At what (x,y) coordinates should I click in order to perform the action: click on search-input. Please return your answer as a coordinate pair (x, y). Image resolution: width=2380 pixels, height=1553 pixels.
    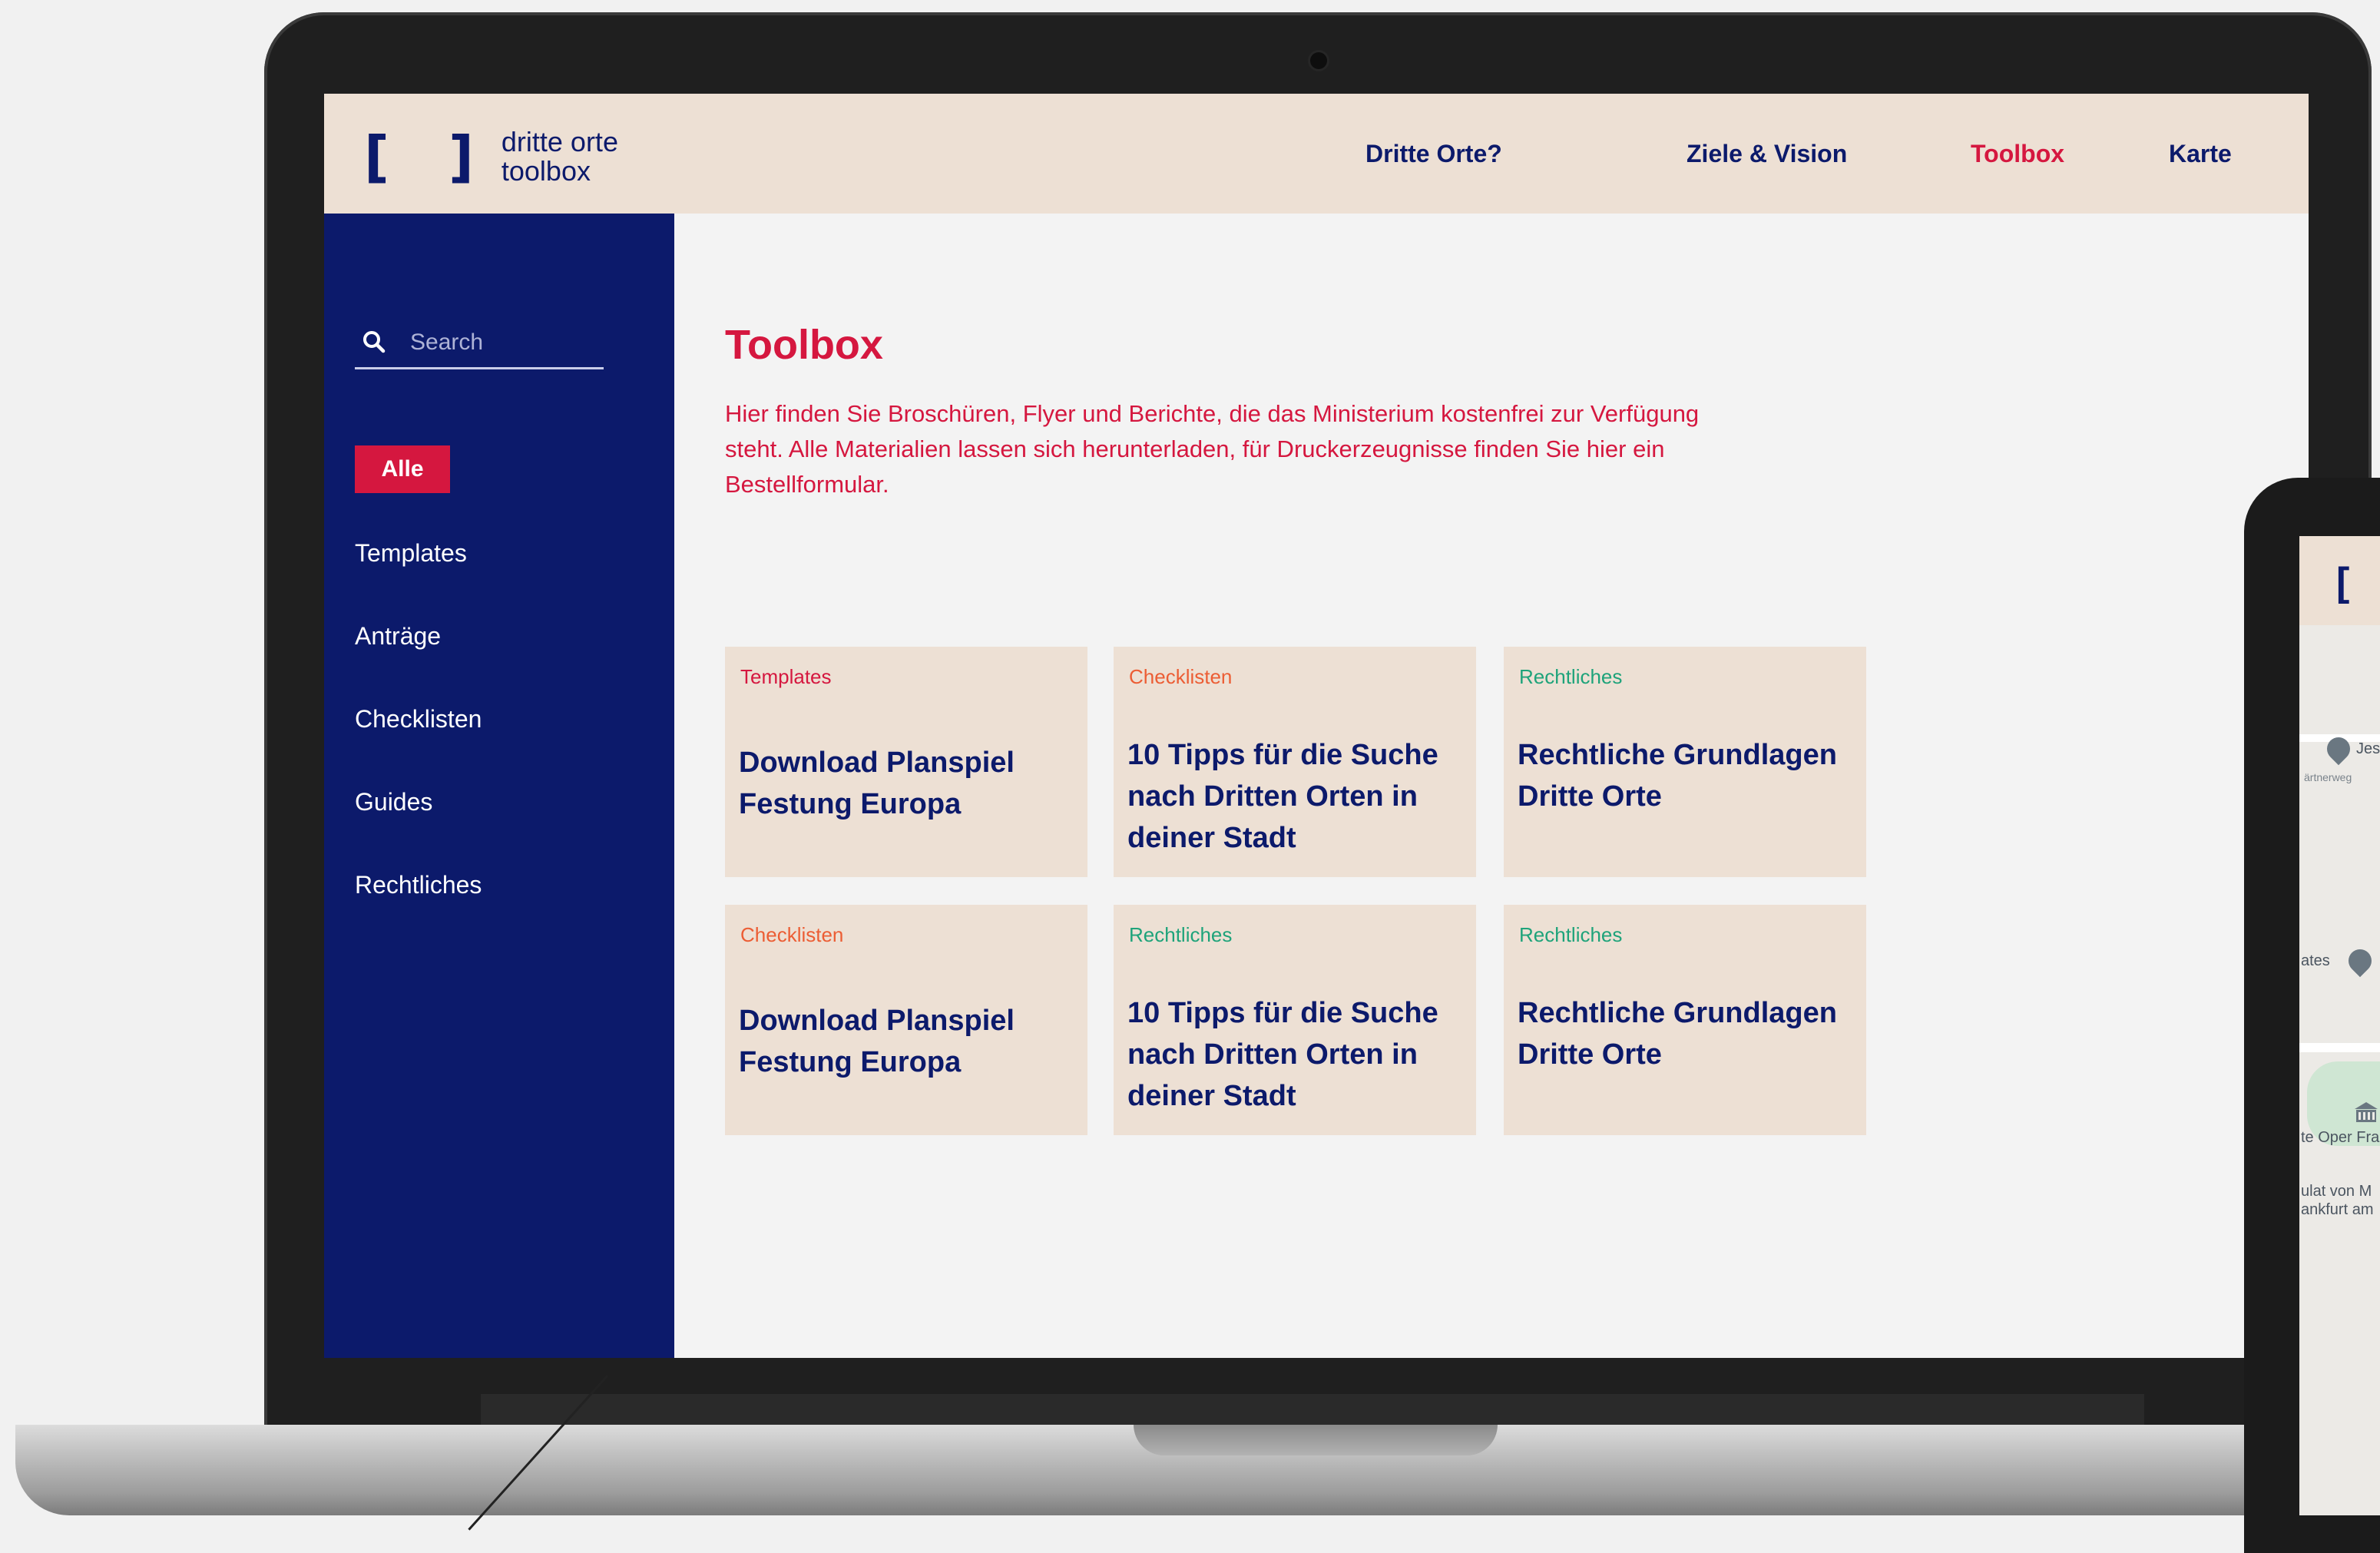
    Looking at the image, I should click on (502, 342).